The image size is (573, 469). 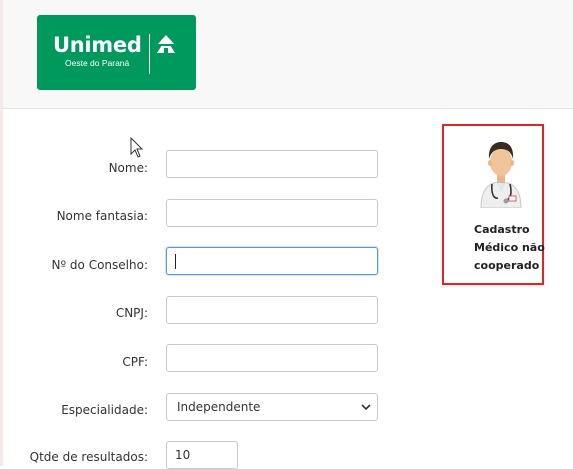 I want to click on cnpj-input, so click(x=272, y=310).